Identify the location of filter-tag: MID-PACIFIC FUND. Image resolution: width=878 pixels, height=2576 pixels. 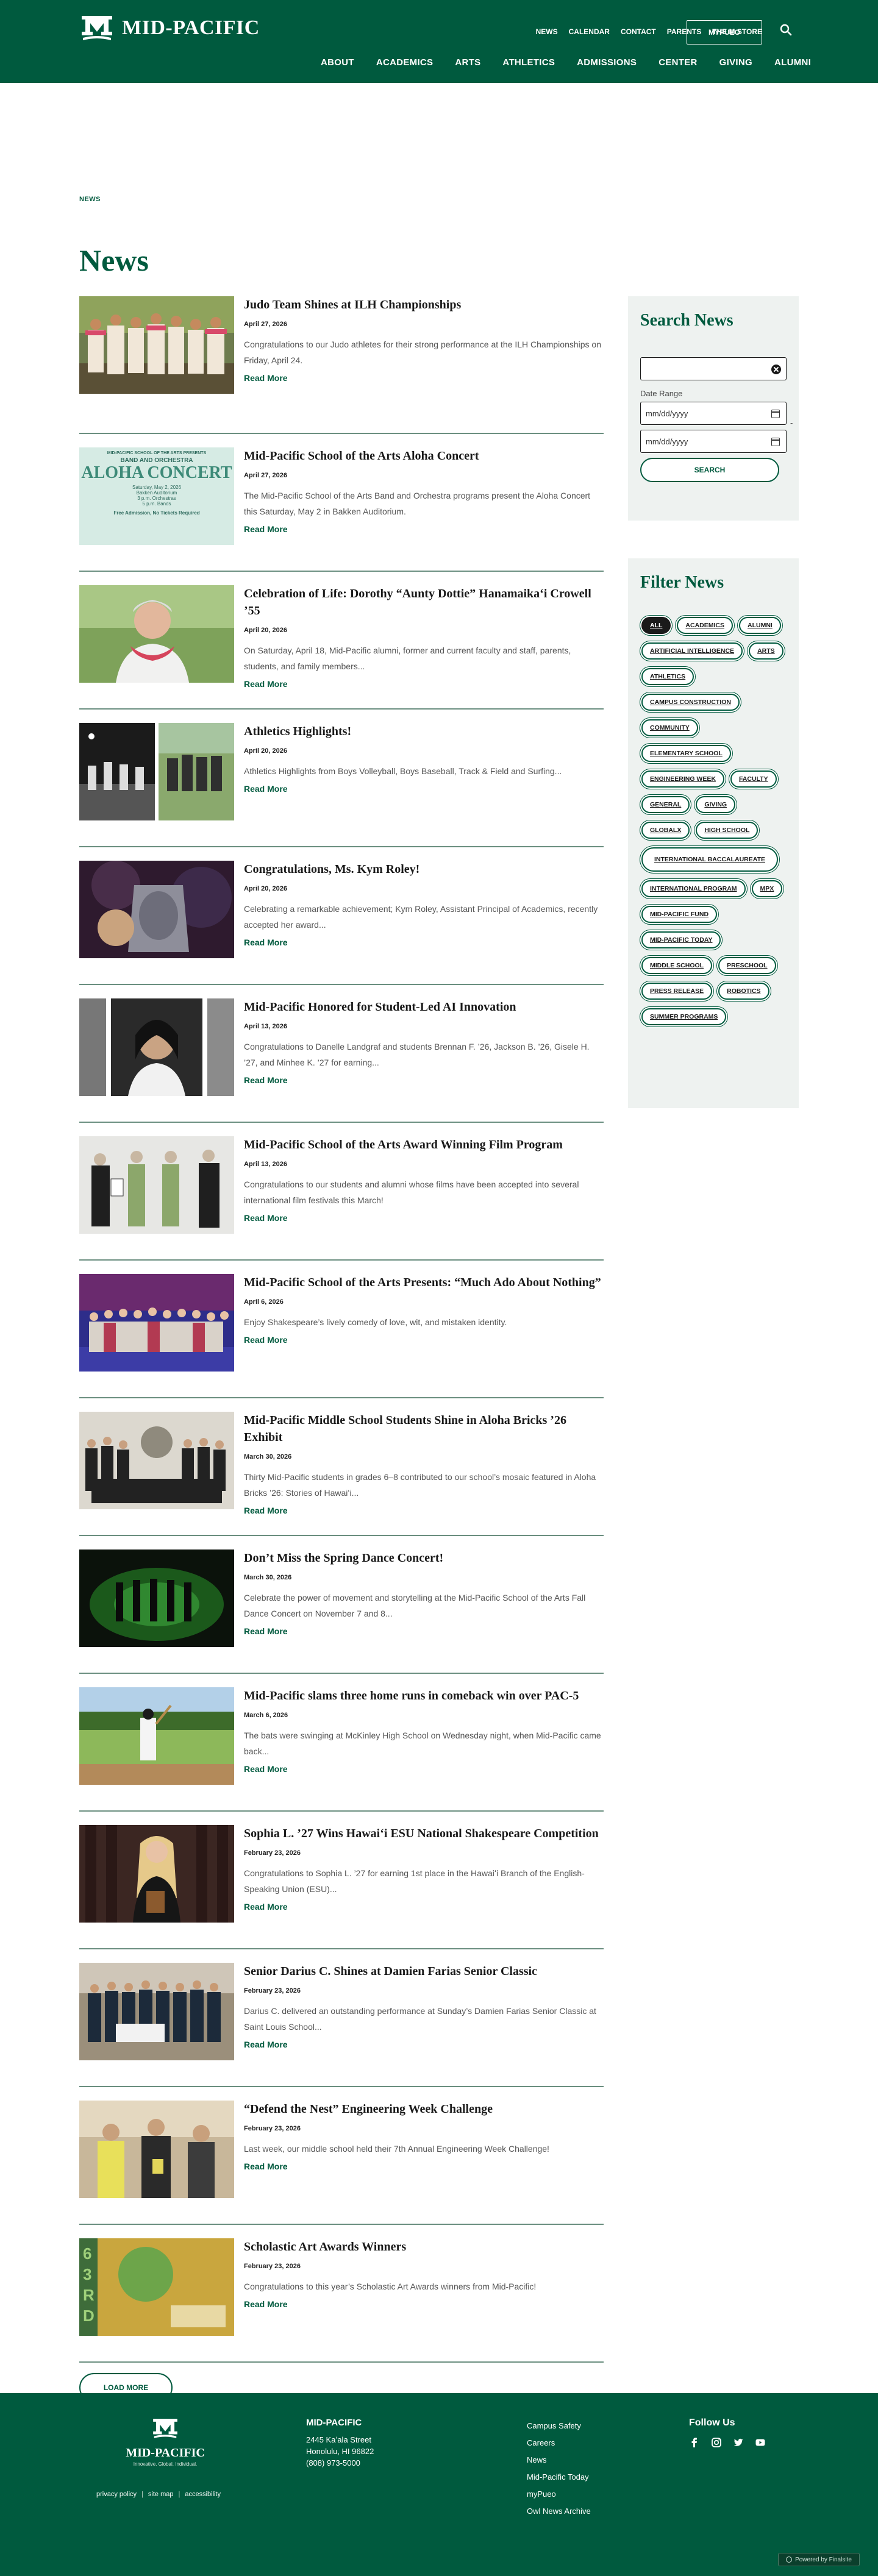
(679, 914).